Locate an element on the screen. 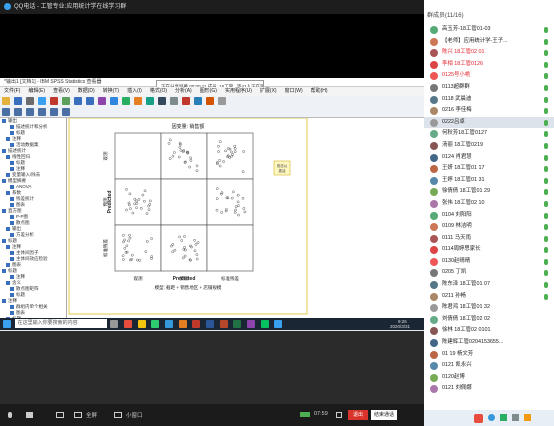  variables-icon is located at coordinates (126, 101).